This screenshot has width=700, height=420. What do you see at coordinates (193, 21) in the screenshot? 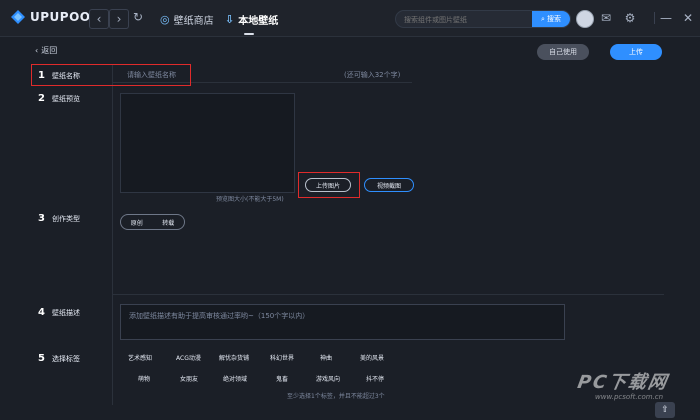
I see `nav-wallpaper-store-label: 壁纸商店` at bounding box center [193, 21].